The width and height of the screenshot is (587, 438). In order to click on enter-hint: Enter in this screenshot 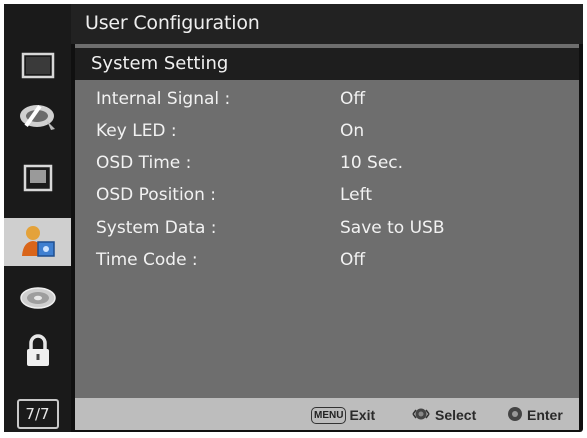, I will do `click(534, 415)`.